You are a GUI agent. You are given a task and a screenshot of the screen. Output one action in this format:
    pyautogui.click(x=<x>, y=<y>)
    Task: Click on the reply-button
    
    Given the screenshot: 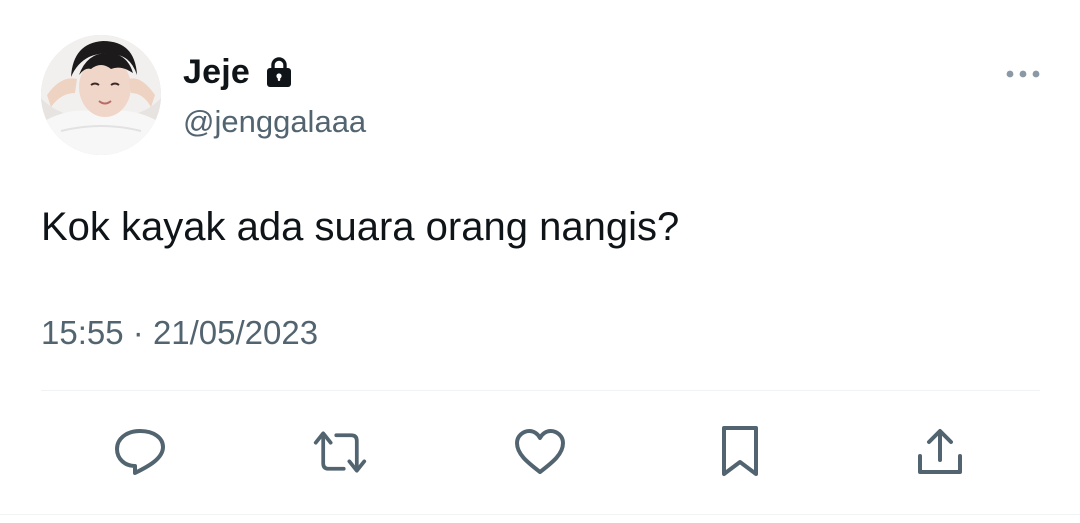 What is the action you would take?
    pyautogui.click(x=140, y=452)
    